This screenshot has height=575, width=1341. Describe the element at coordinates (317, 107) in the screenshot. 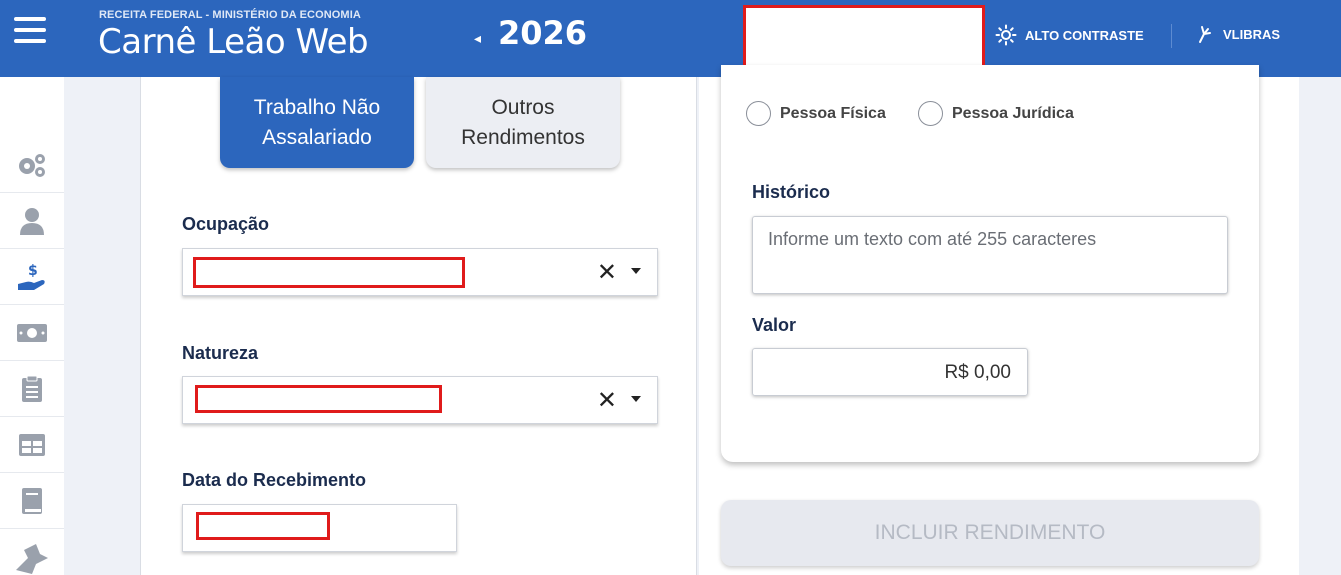

I see `tab-active-line1: Trabalho Não` at that location.